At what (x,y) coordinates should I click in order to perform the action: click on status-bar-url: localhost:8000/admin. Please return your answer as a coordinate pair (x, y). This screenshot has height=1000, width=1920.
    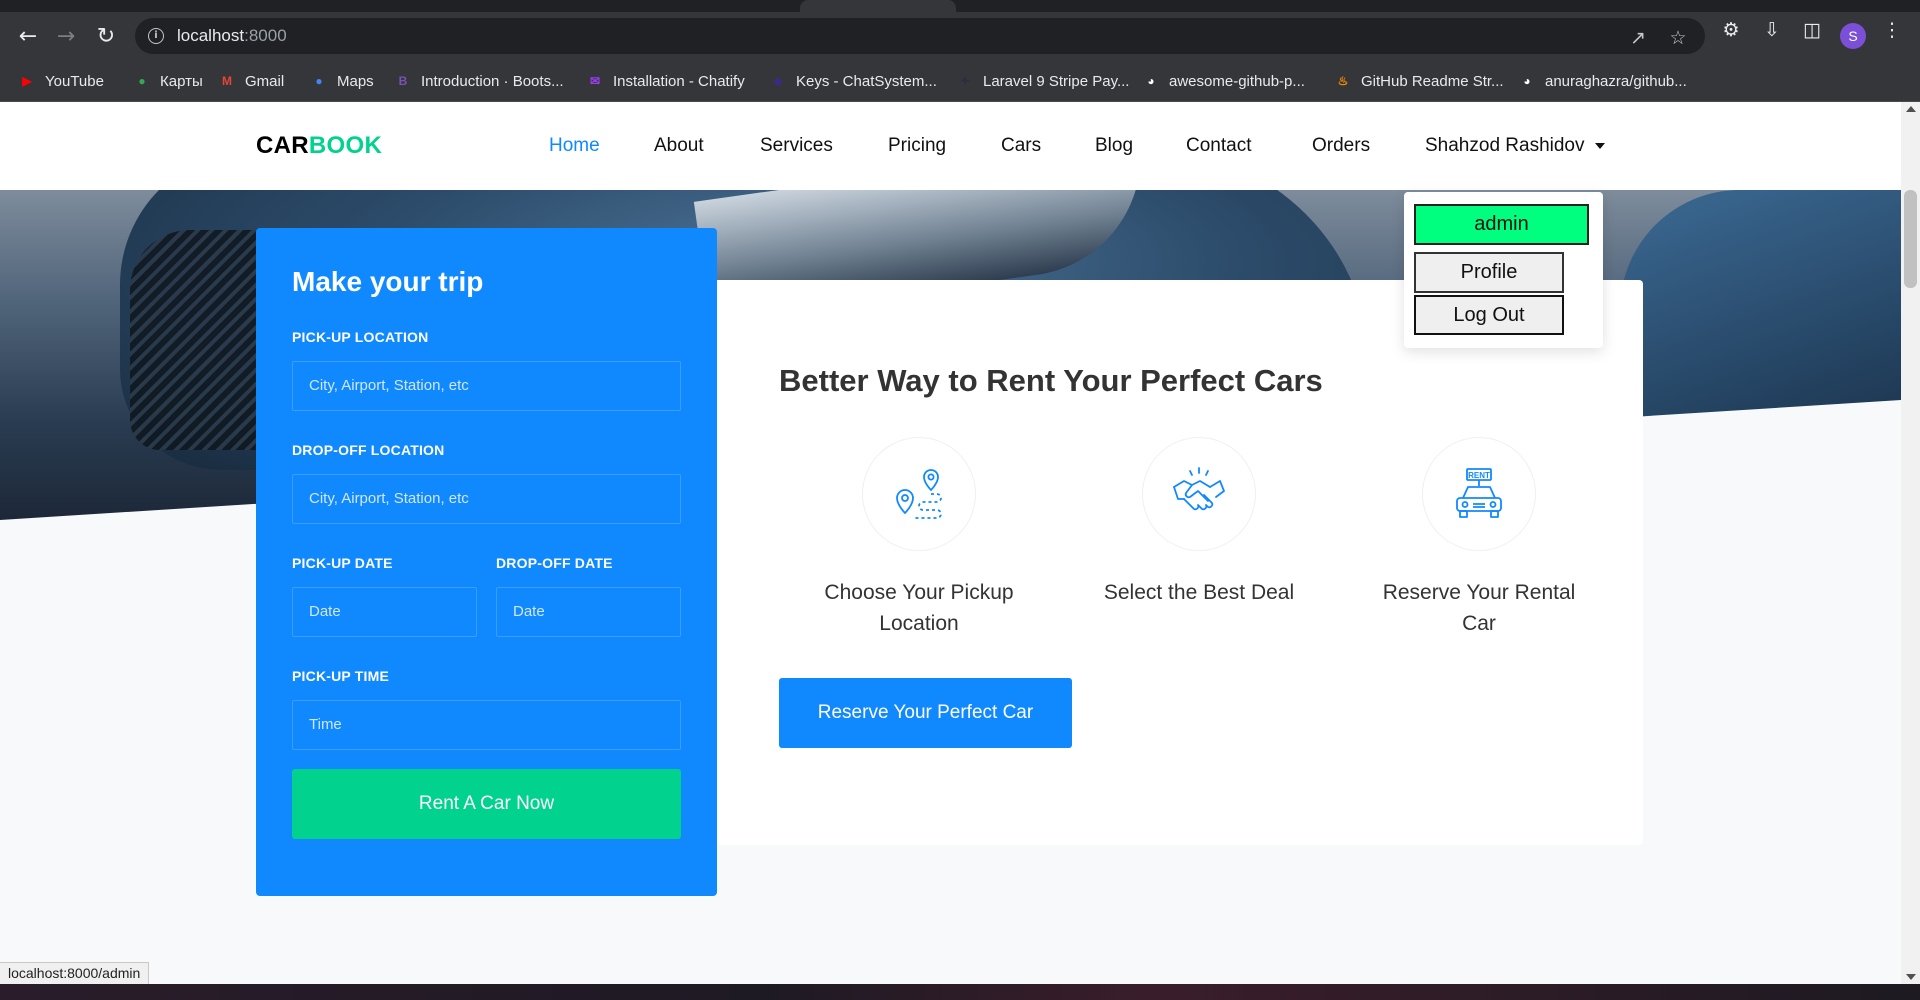
    Looking at the image, I should click on (75, 973).